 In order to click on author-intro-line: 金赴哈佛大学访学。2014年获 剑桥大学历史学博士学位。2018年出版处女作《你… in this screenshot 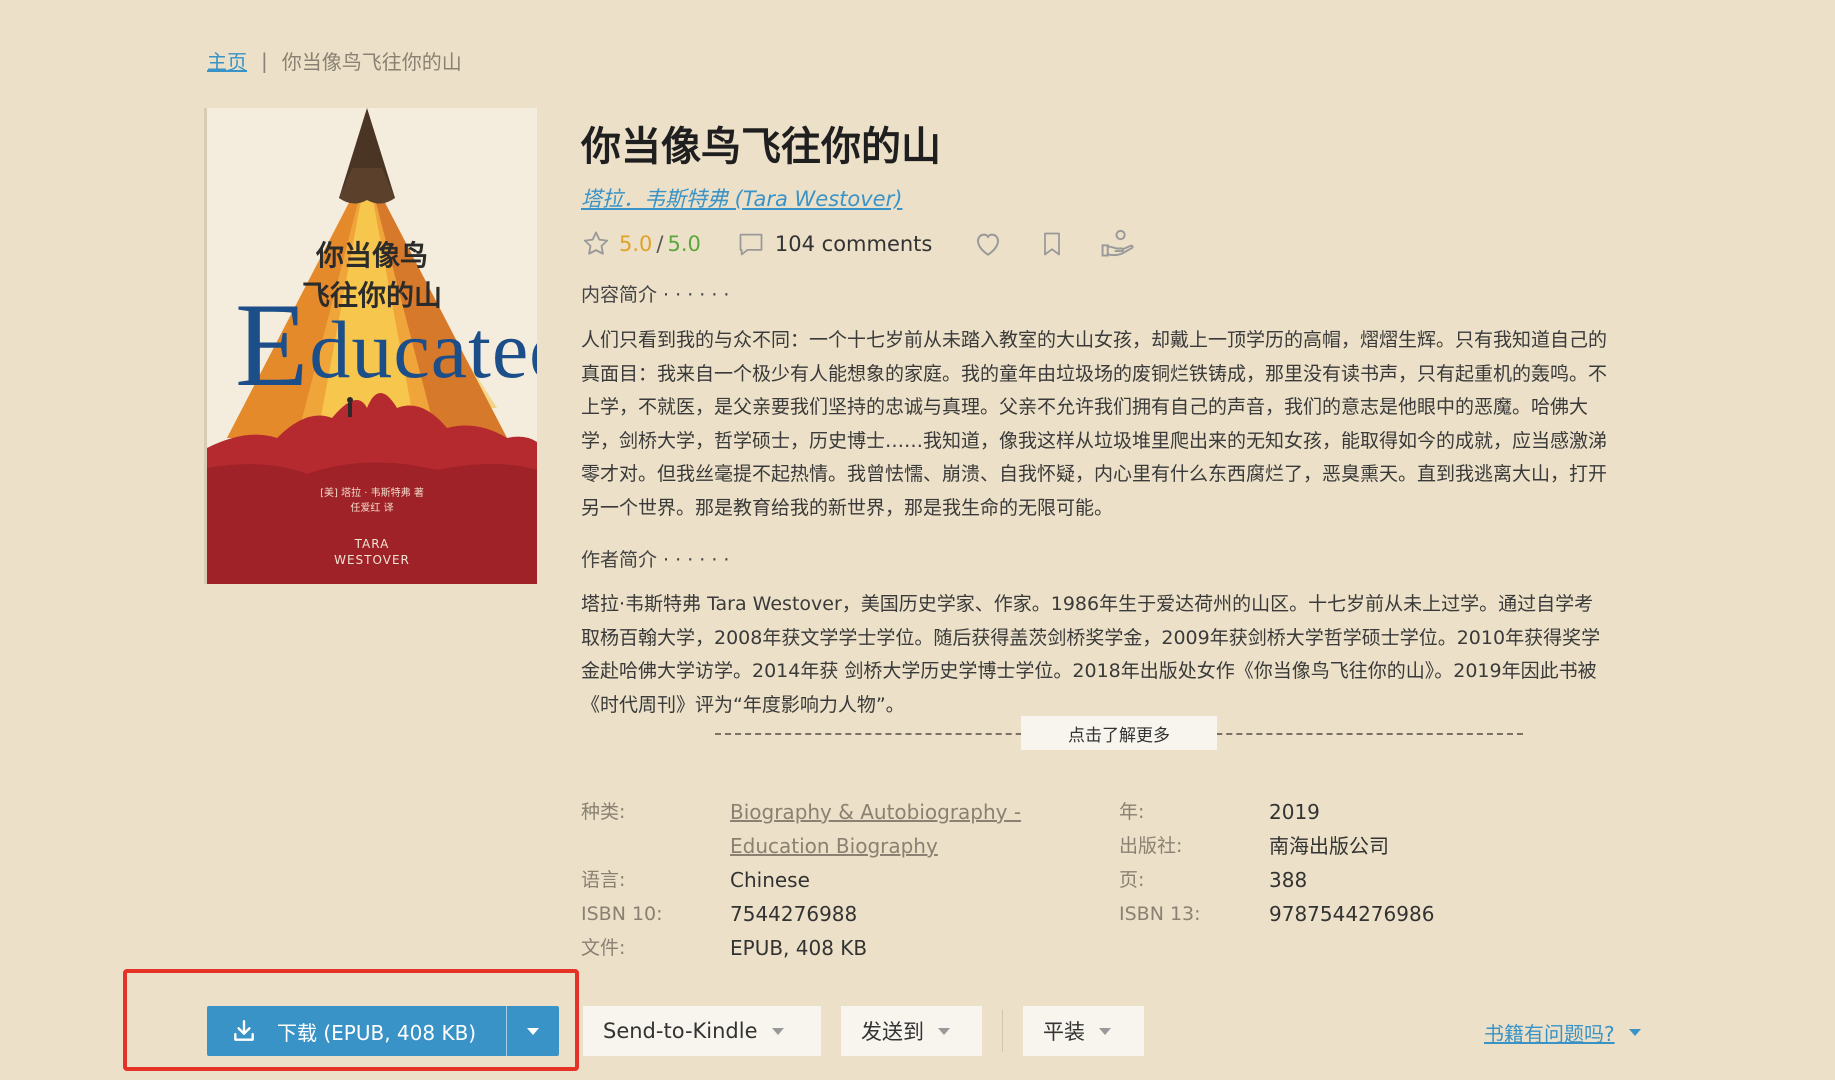, I will do `click(1089, 671)`.